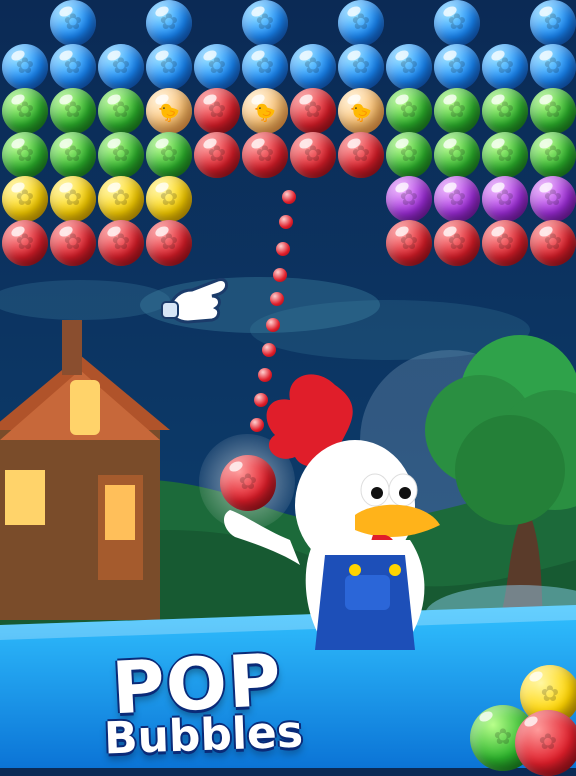  I want to click on corner-bubbles-icon: ✿ ✿ ✿, so click(523, 720).